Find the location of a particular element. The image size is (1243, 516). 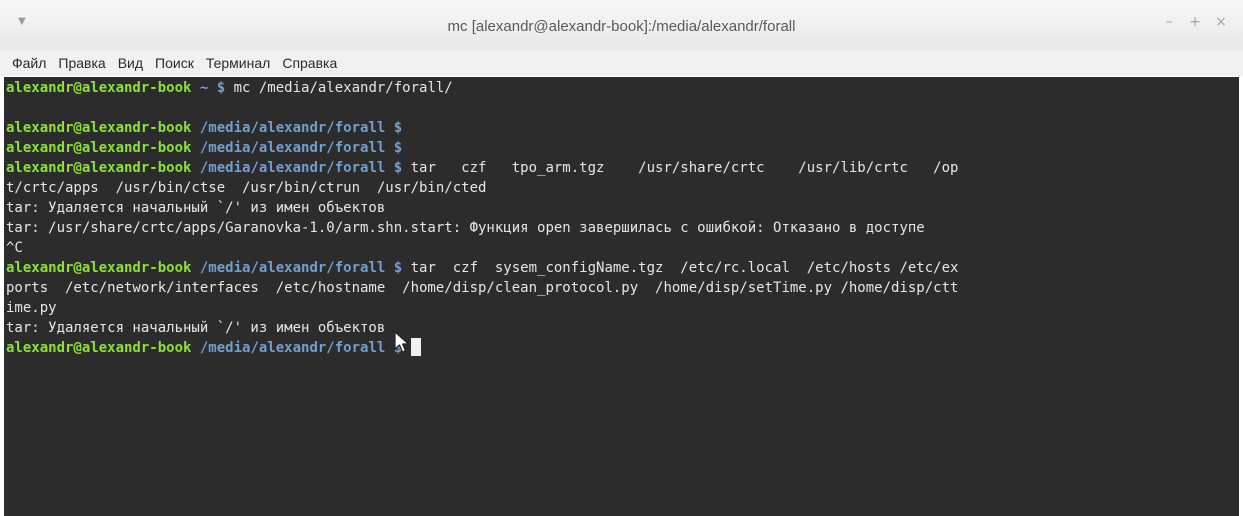

line-text: ime.py is located at coordinates (31, 308).